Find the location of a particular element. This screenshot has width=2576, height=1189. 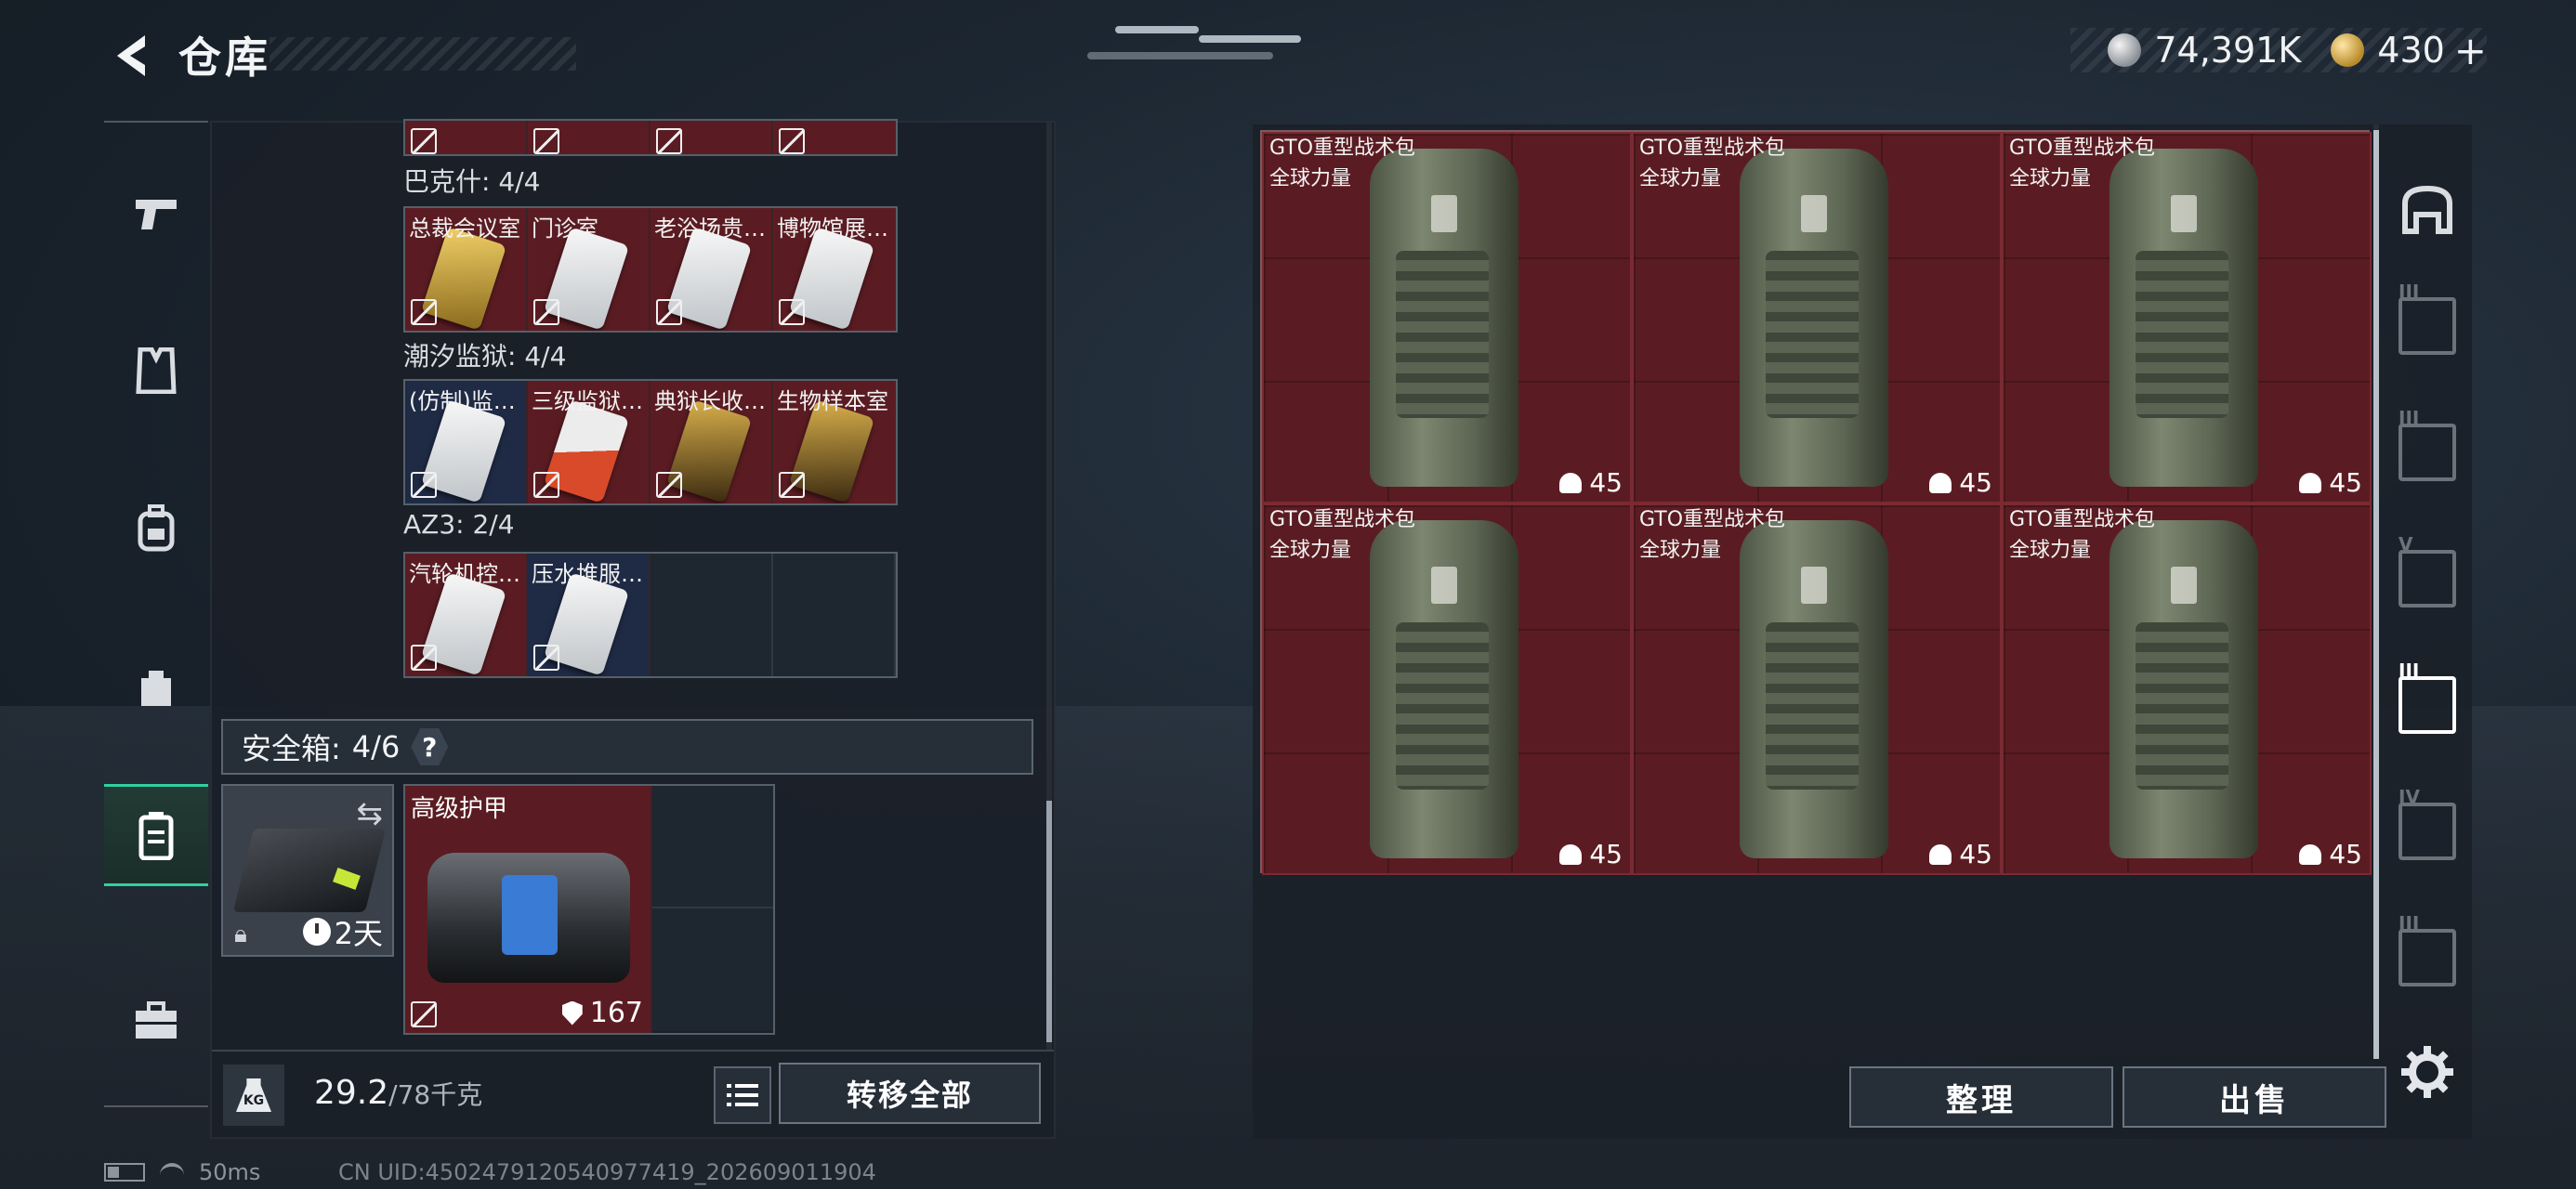

keycard-name: 生物样本室 is located at coordinates (832, 401).